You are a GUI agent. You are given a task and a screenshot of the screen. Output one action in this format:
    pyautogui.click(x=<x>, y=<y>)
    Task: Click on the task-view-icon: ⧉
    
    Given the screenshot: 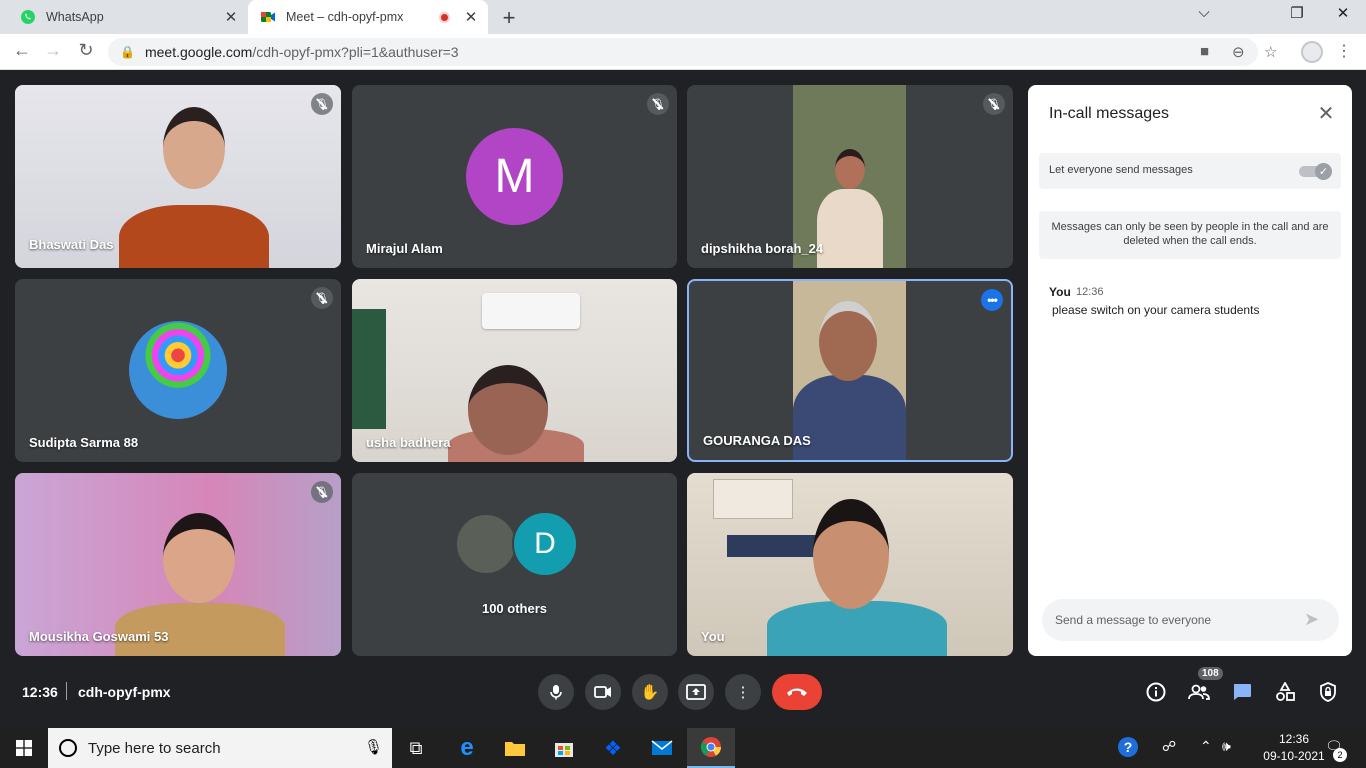 What is the action you would take?
    pyautogui.click(x=416, y=748)
    